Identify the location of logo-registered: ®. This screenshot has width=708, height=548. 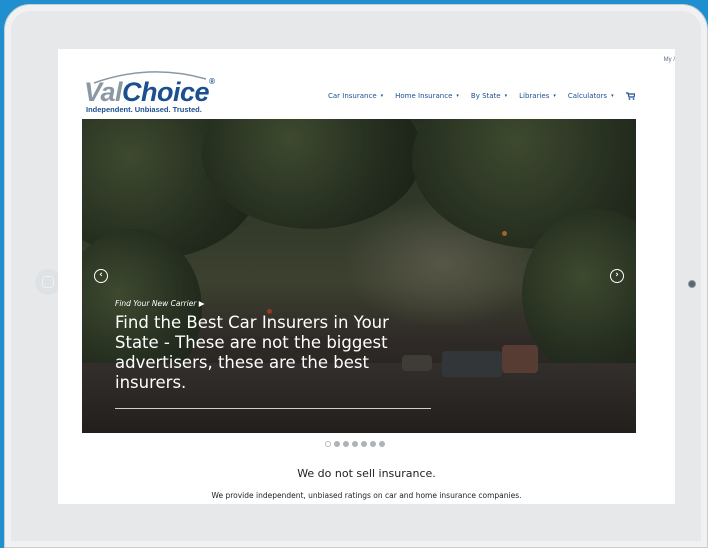
(212, 81).